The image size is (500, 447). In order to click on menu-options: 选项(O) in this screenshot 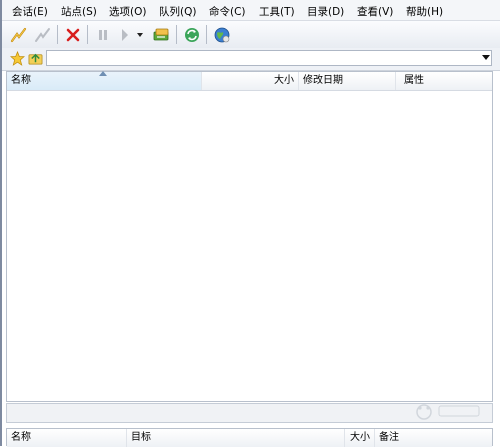, I will do `click(127, 11)`.